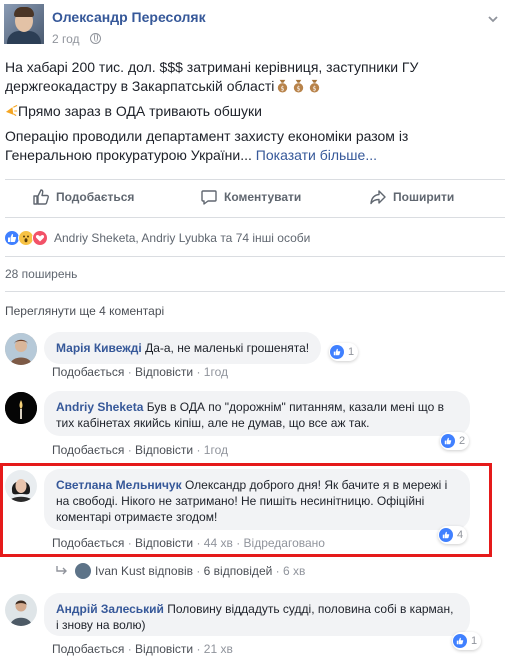 The width and height of the screenshot is (510, 672). Describe the element at coordinates (218, 543) in the screenshot. I see `comment-time: 44 хв` at that location.